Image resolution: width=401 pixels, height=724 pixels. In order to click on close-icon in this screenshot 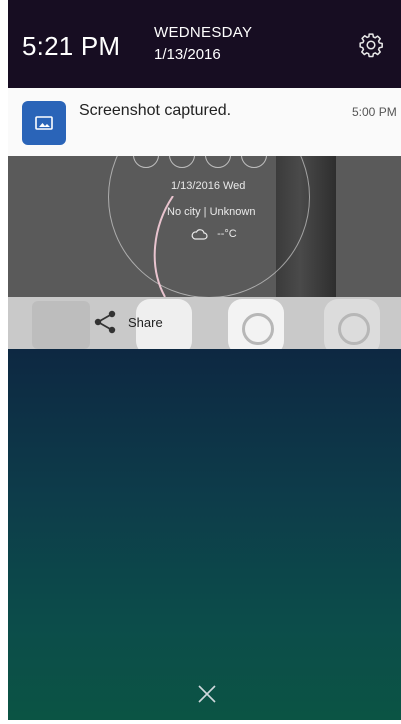, I will do `click(207, 694)`.